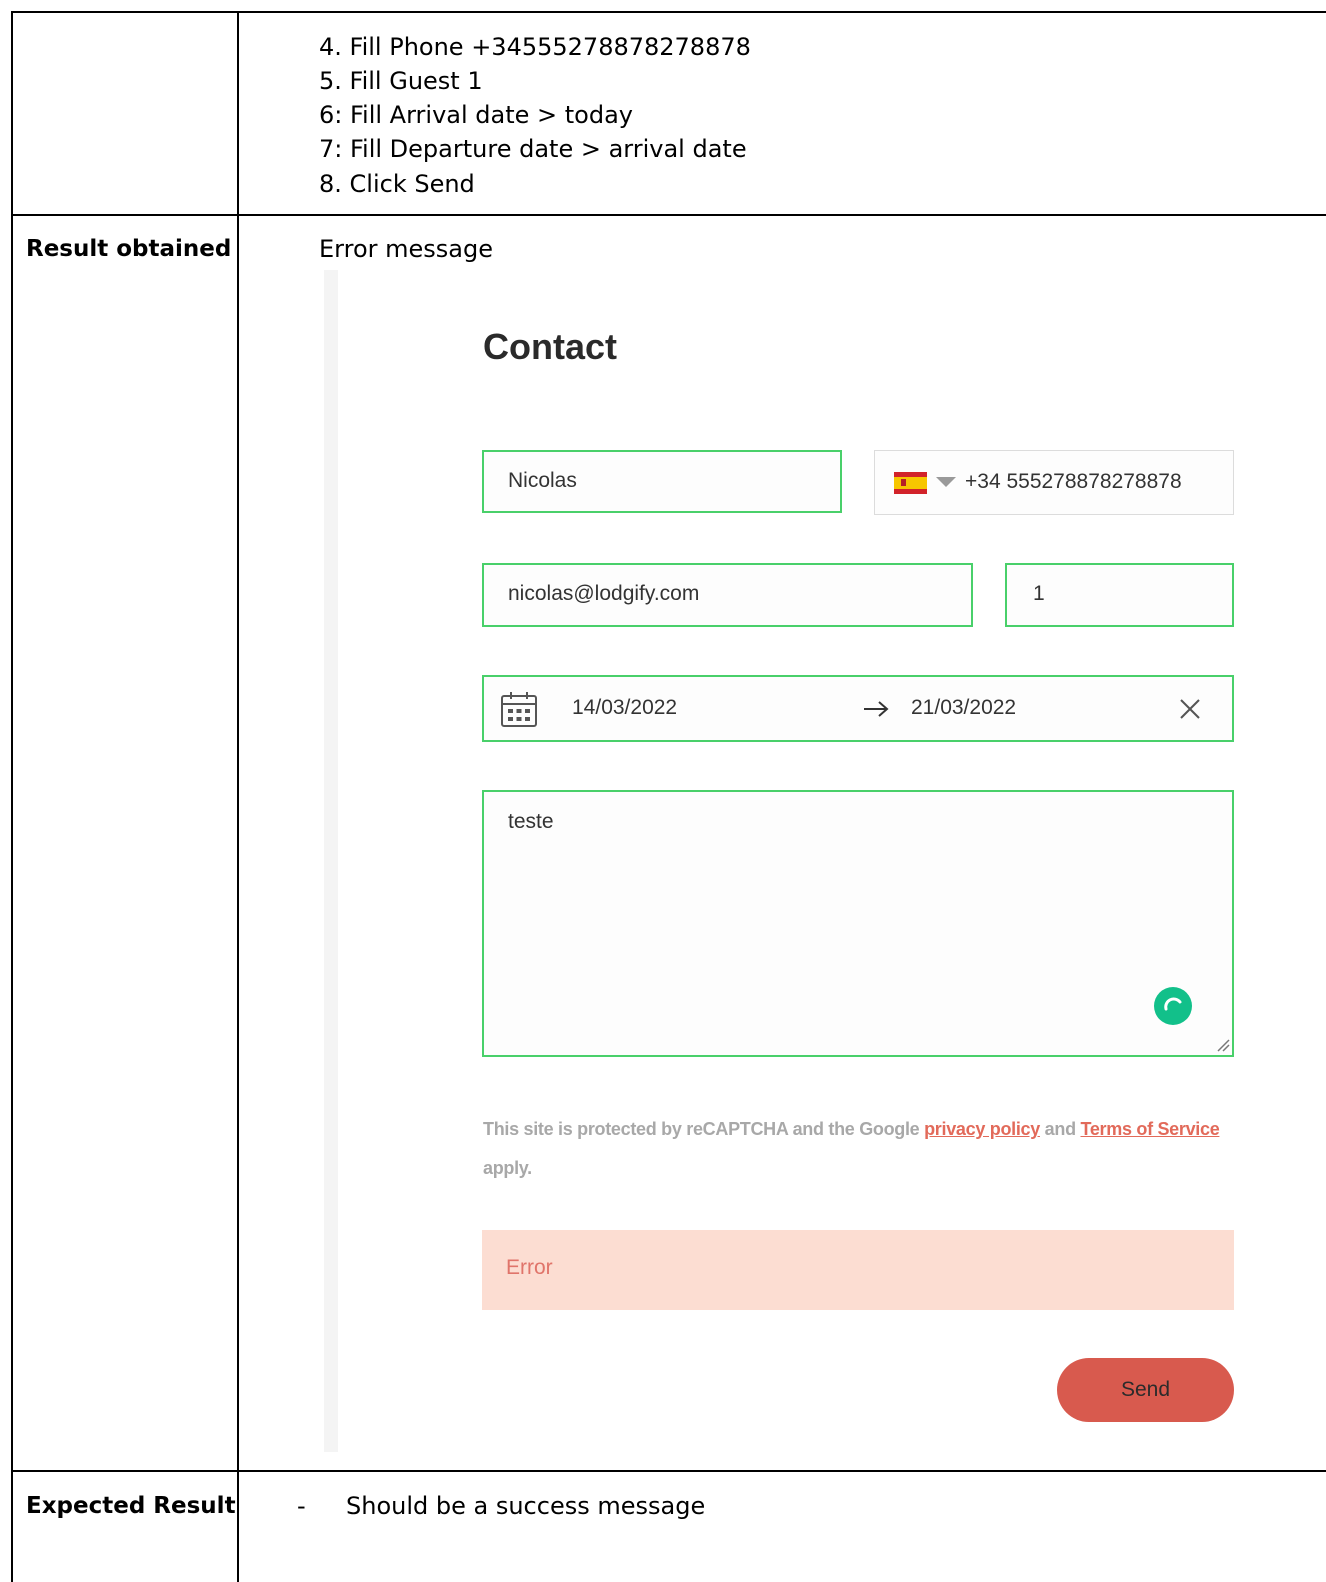 This screenshot has width=1326, height=1582. What do you see at coordinates (946, 482) in the screenshot?
I see `chevron-down-icon` at bounding box center [946, 482].